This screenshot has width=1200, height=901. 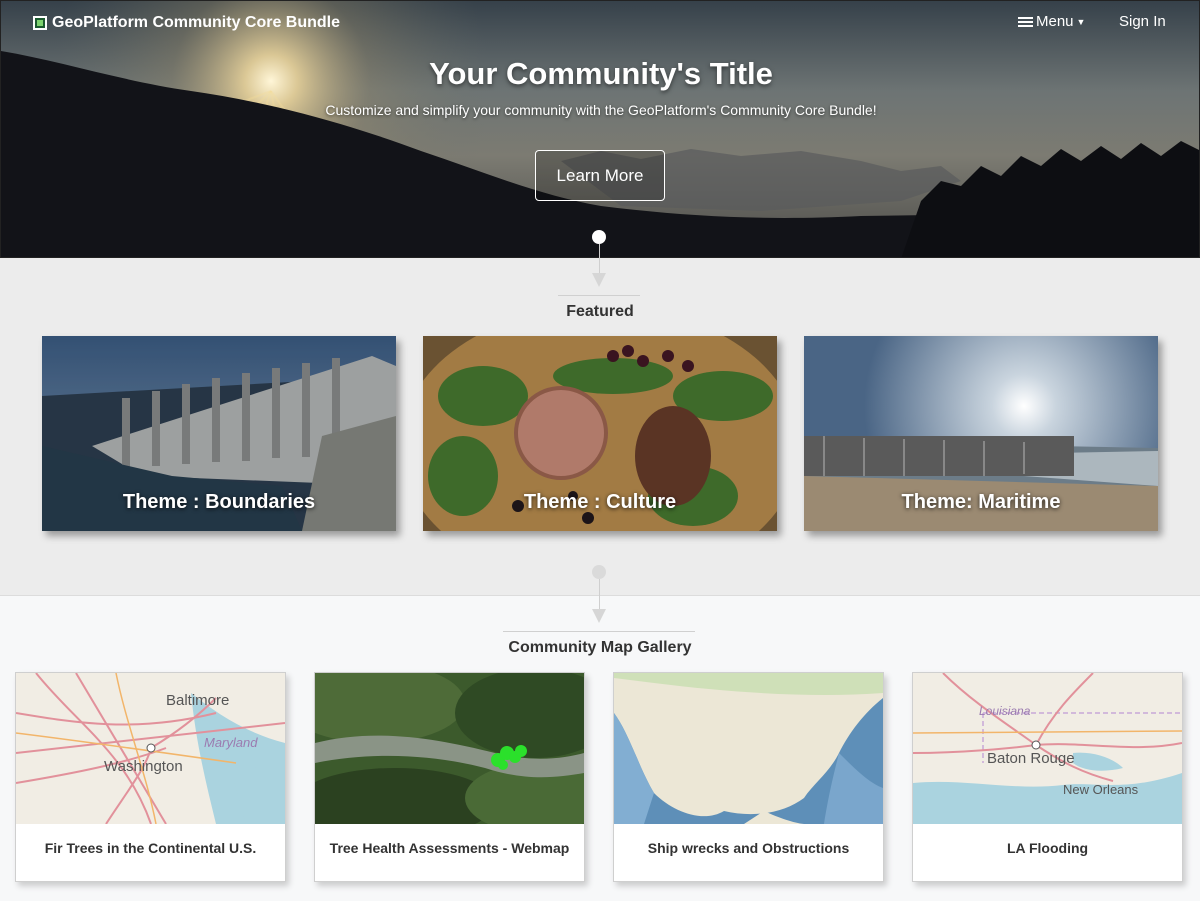 I want to click on map-card-title: Ship wrecks and Obstructions, so click(x=748, y=848).